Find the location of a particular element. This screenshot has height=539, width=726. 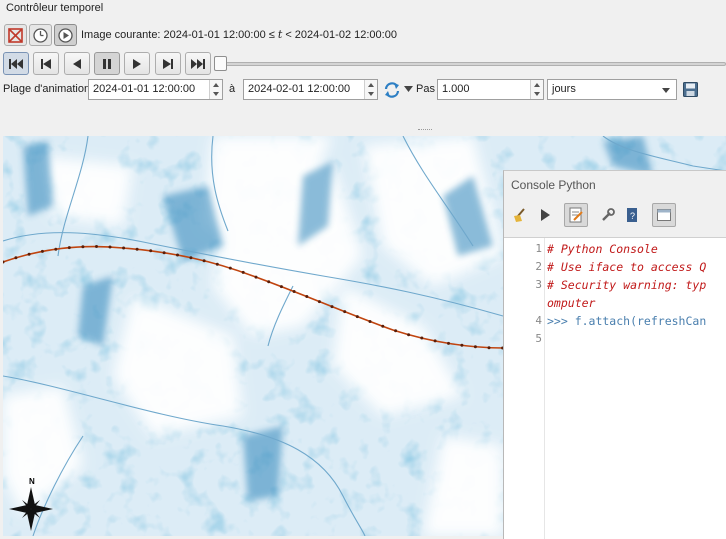

panel-splitter is located at coordinates (425, 130).